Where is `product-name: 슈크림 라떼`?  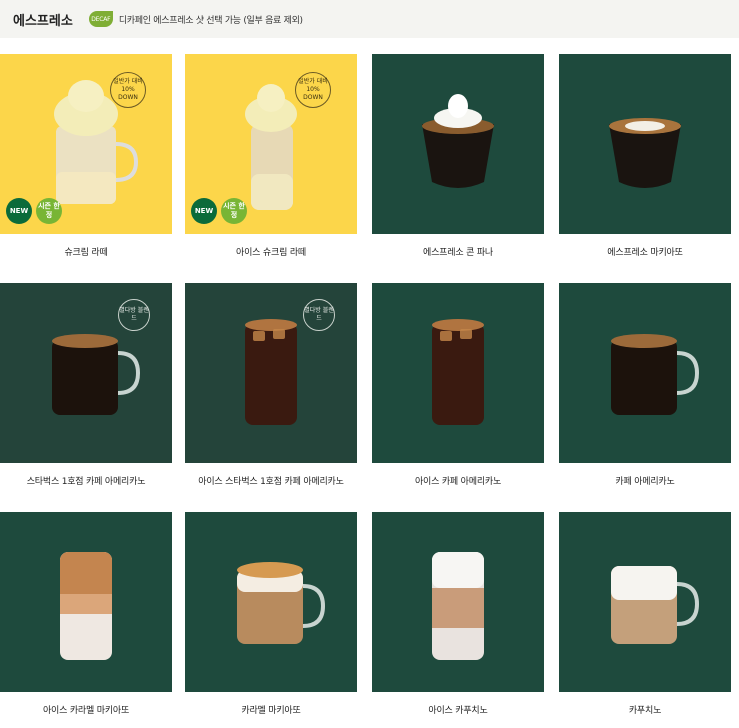 product-name: 슈크림 라떼 is located at coordinates (86, 251).